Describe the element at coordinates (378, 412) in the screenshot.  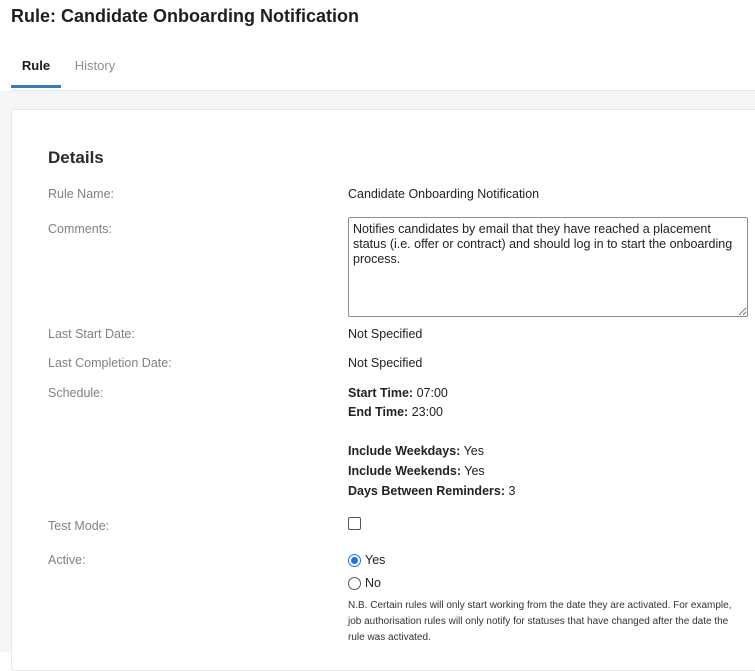
I see `end-time-label: End Time:` at that location.